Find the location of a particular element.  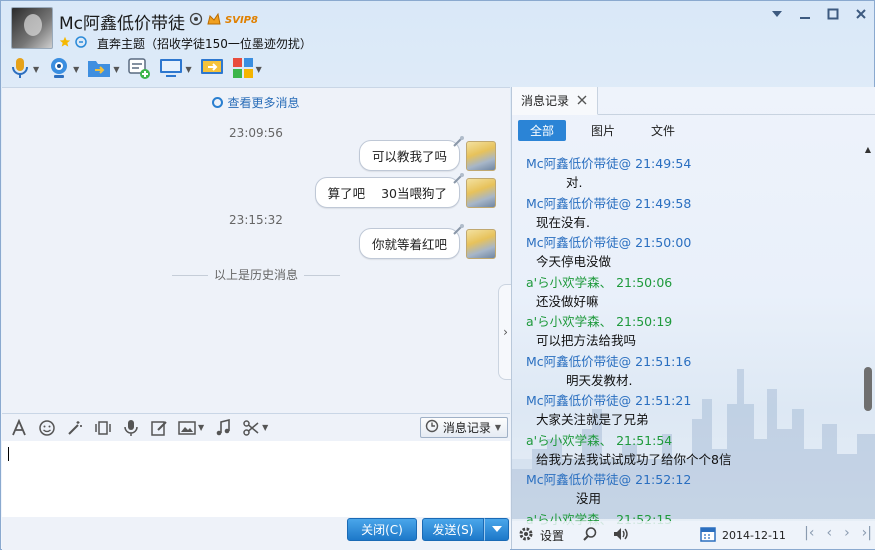

chevron-right-icon: › is located at coordinates (505, 332).